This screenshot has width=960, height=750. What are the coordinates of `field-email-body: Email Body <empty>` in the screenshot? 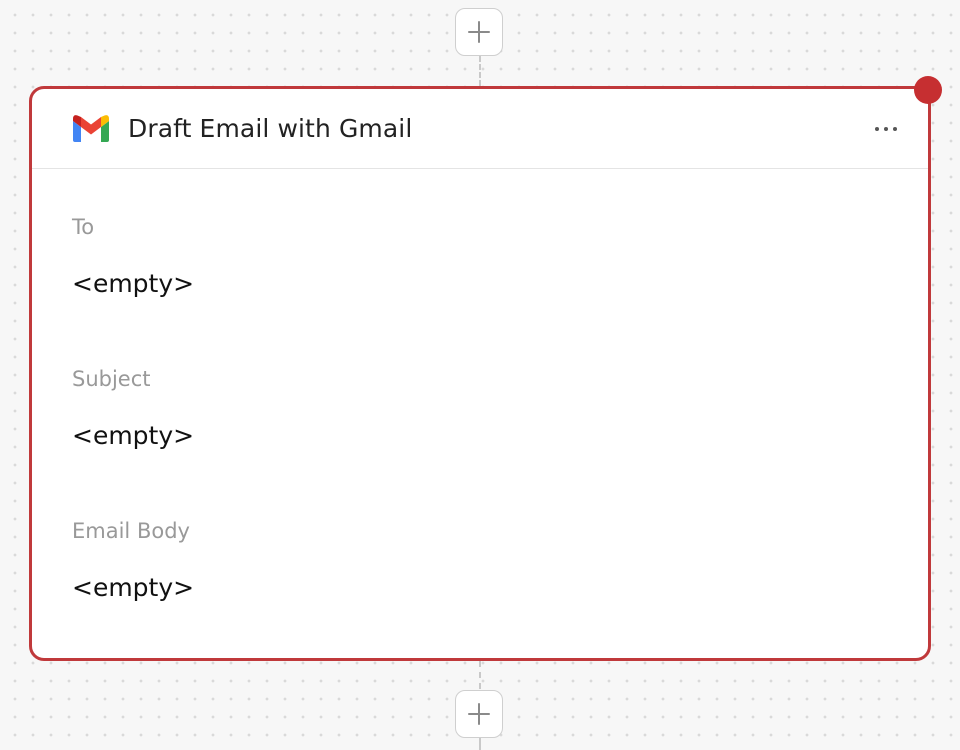 It's located at (485, 579).